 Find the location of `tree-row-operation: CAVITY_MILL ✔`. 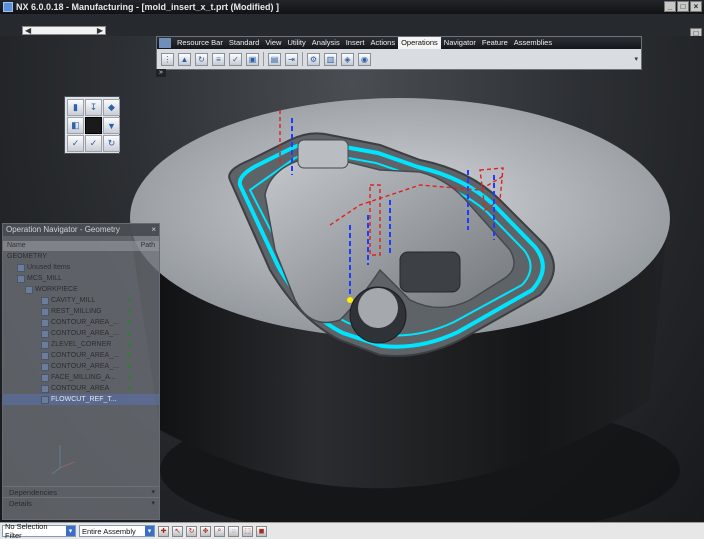

tree-row-operation: CAVITY_MILL ✔ is located at coordinates (81, 300).